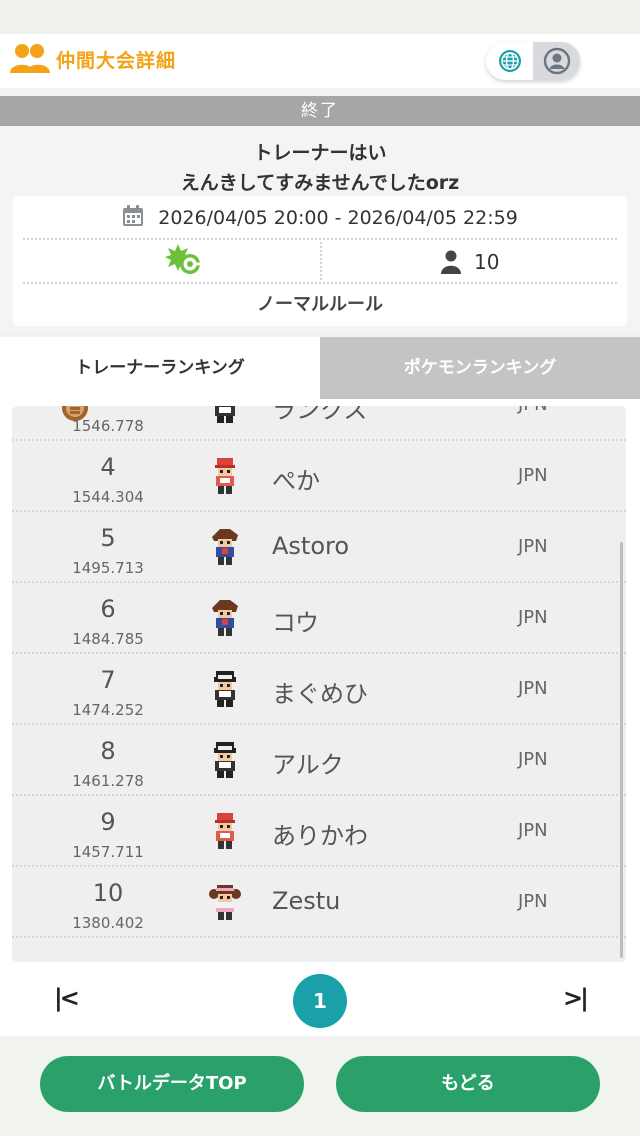 The height and width of the screenshot is (1136, 640). Describe the element at coordinates (108, 893) in the screenshot. I see `rank-number: 10` at that location.